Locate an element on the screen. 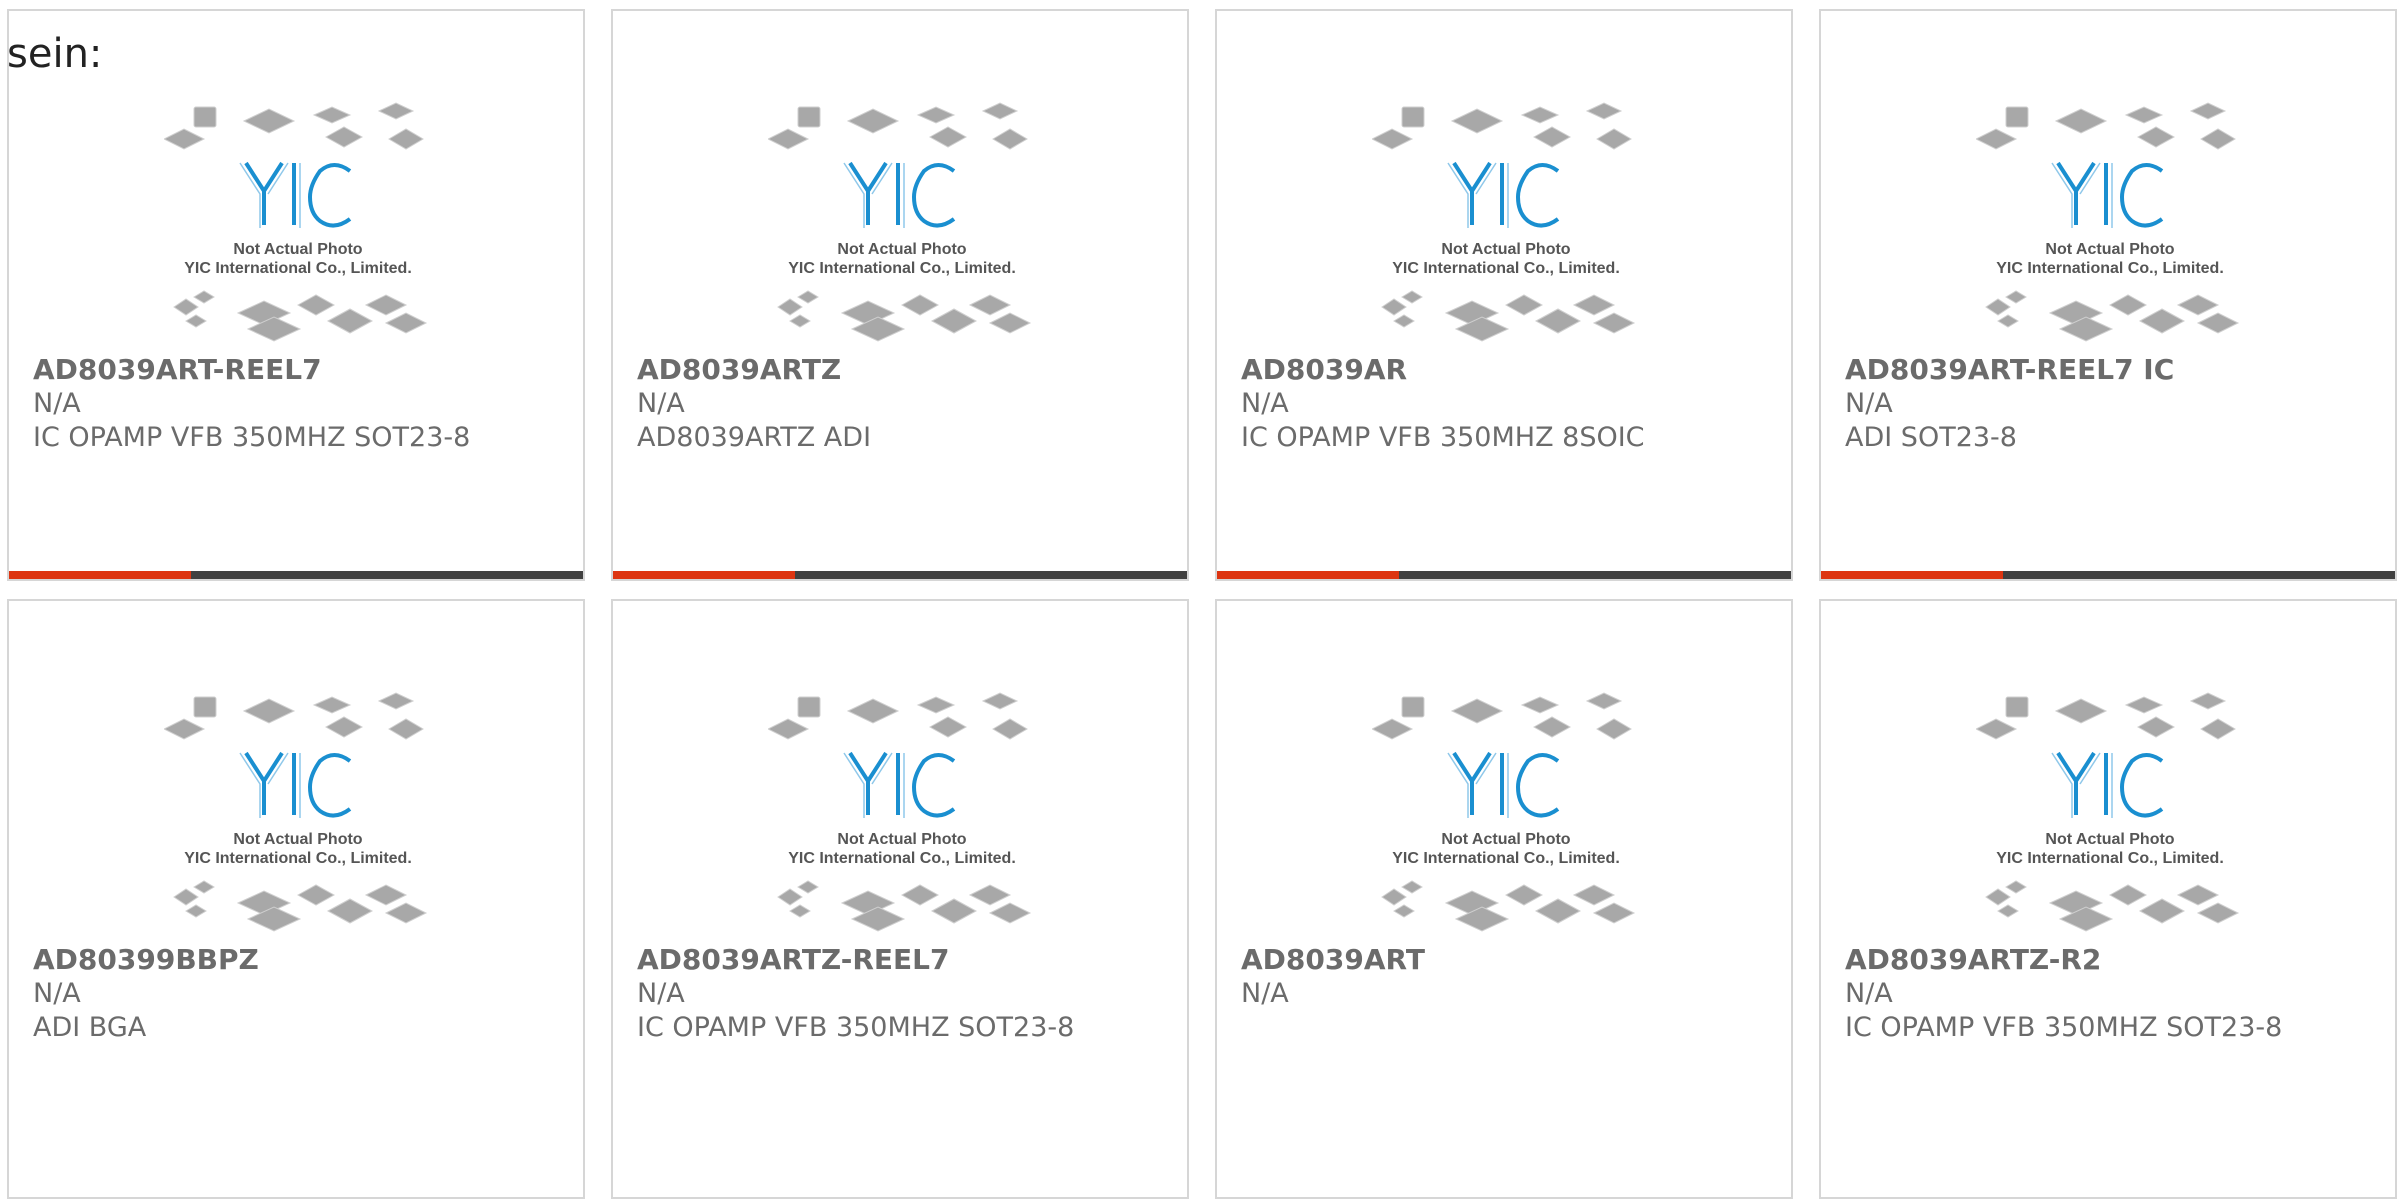  header-text: sein: is located at coordinates (55, 54).